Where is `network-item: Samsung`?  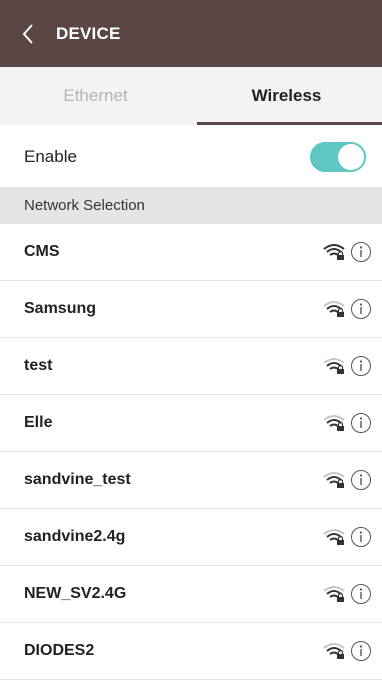
network-item: Samsung is located at coordinates (191, 309).